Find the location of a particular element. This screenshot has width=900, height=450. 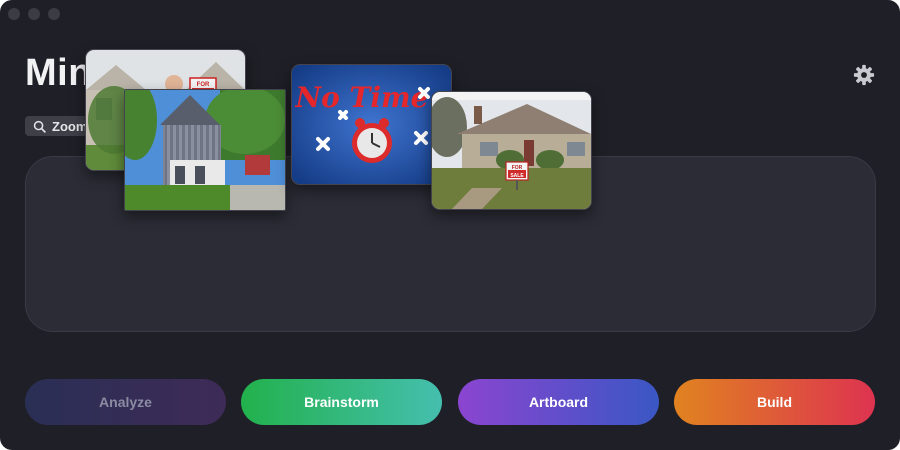

search-icon is located at coordinates (39, 126).